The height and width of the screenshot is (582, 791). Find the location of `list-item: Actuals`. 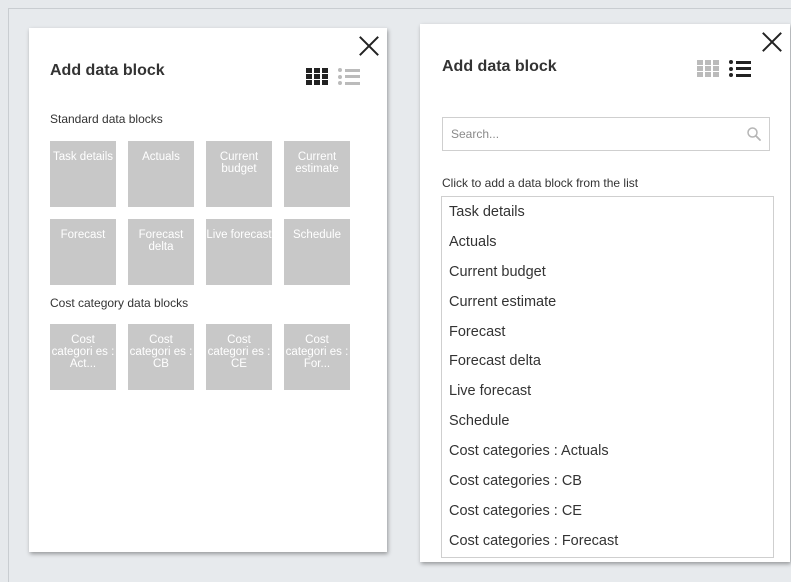

list-item: Actuals is located at coordinates (607, 242).